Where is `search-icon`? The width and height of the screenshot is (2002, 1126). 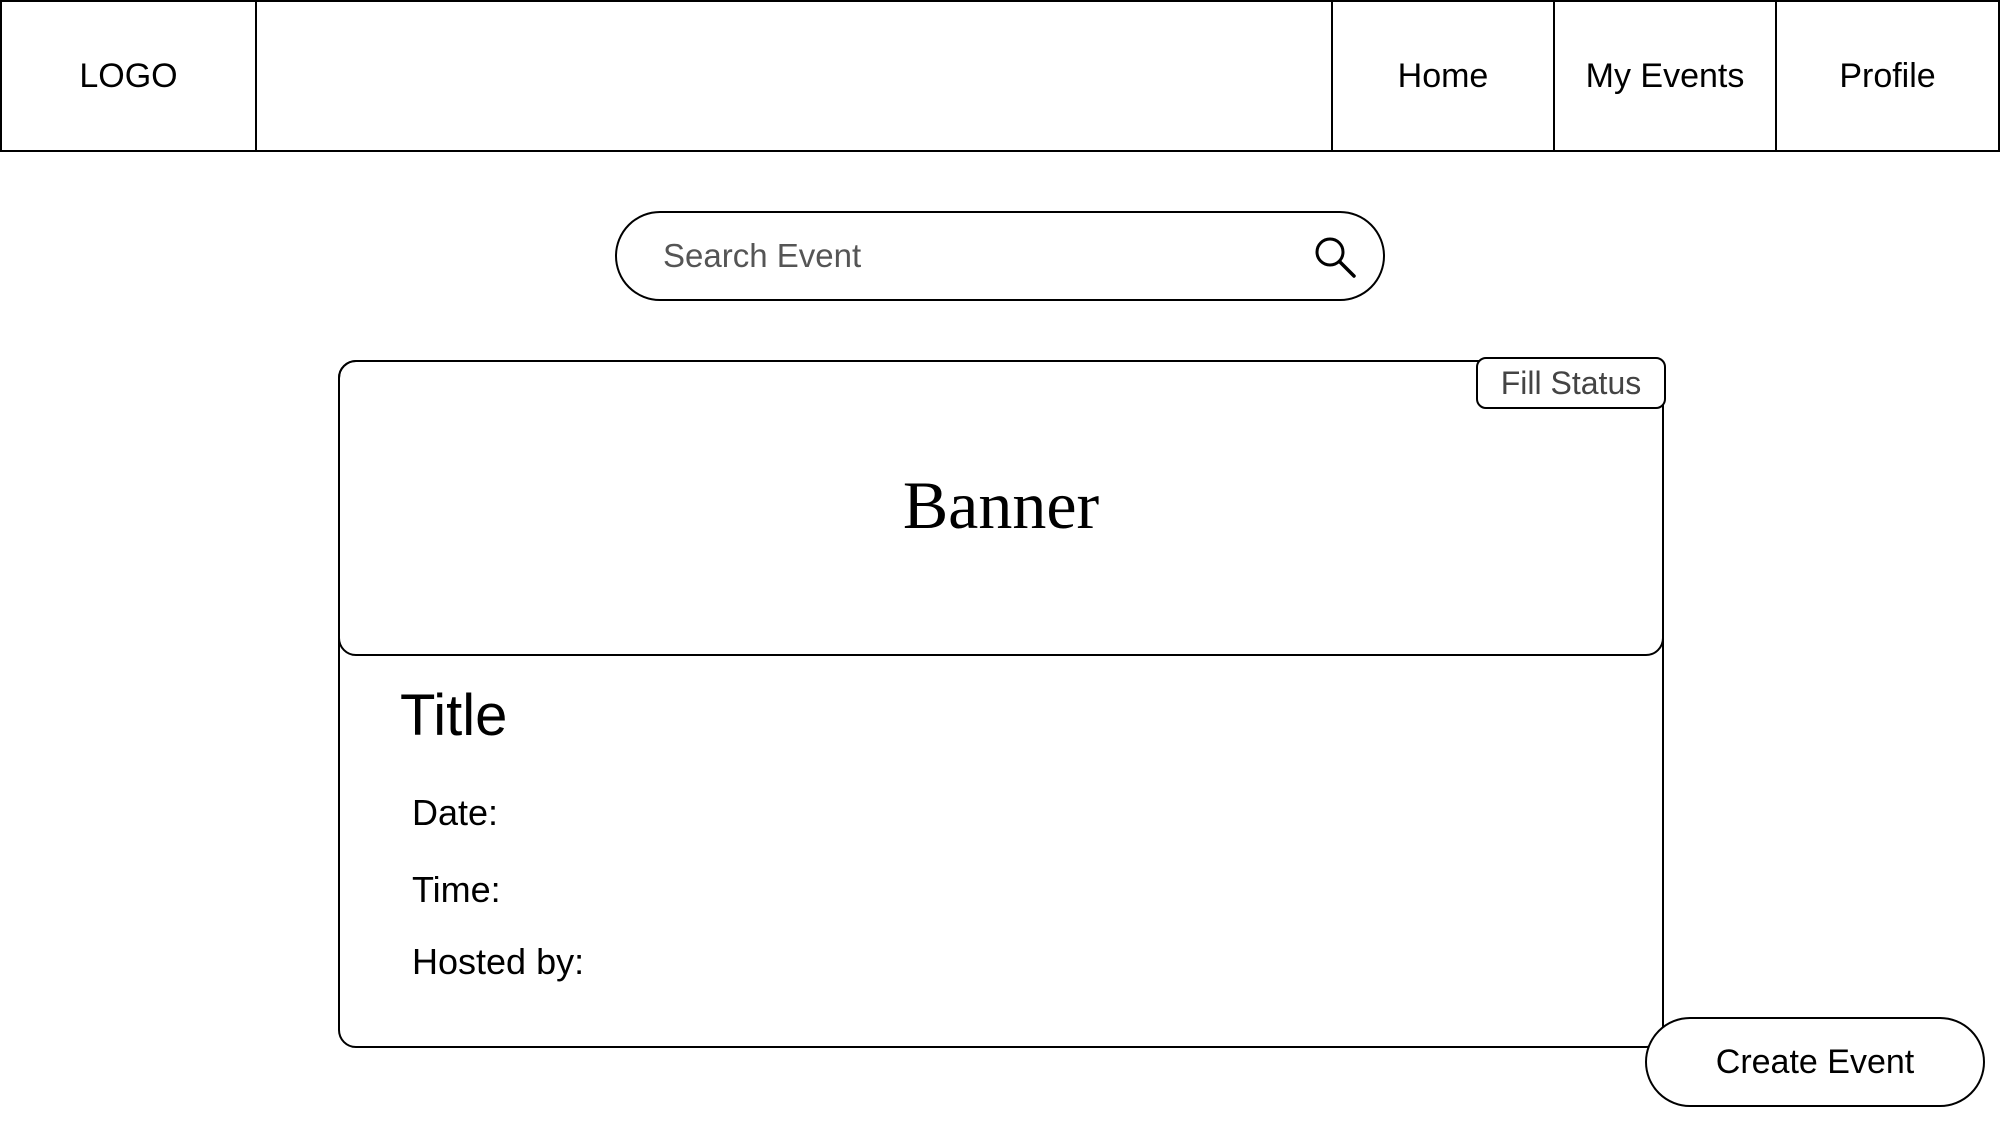 search-icon is located at coordinates (1335, 257).